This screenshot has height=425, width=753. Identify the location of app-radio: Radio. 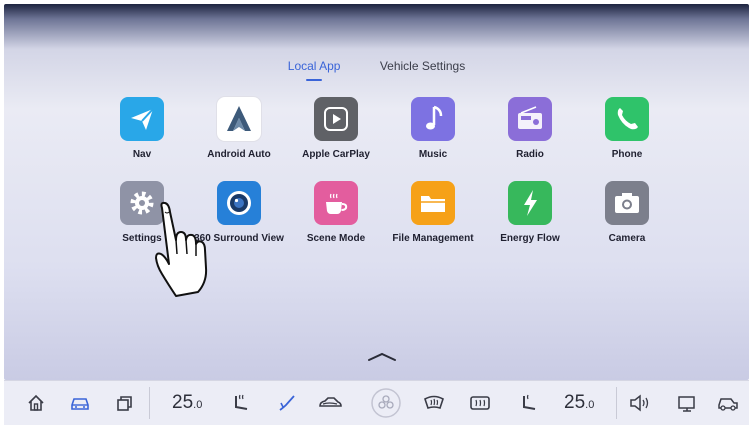
(530, 129).